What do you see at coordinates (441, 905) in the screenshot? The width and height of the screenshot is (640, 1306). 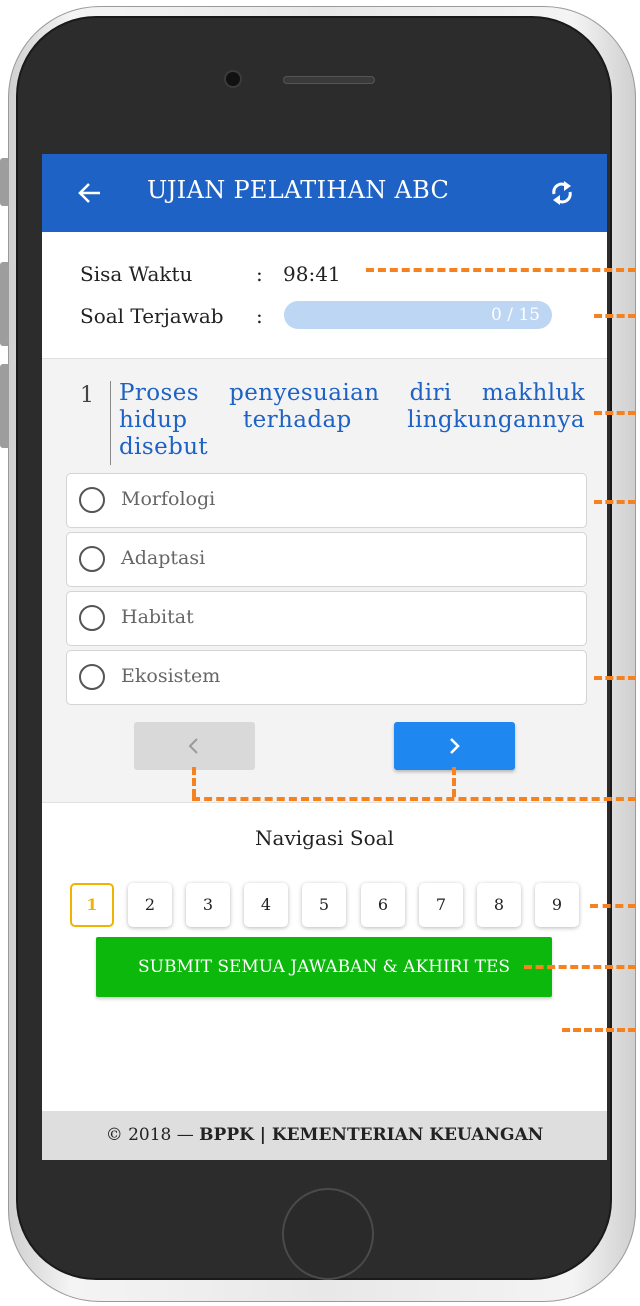 I see `question-number-button: 7` at bounding box center [441, 905].